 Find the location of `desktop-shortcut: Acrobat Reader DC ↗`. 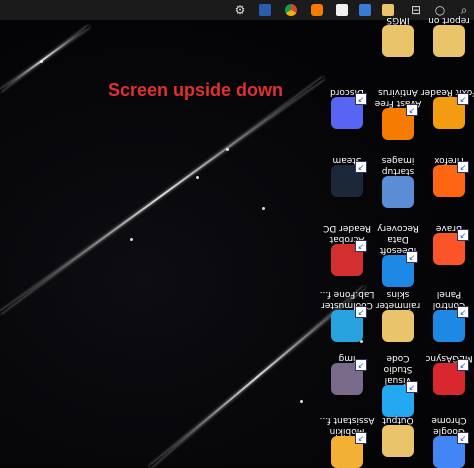

desktop-shortcut: Acrobat Reader DC ↗ is located at coordinates (347, 249).